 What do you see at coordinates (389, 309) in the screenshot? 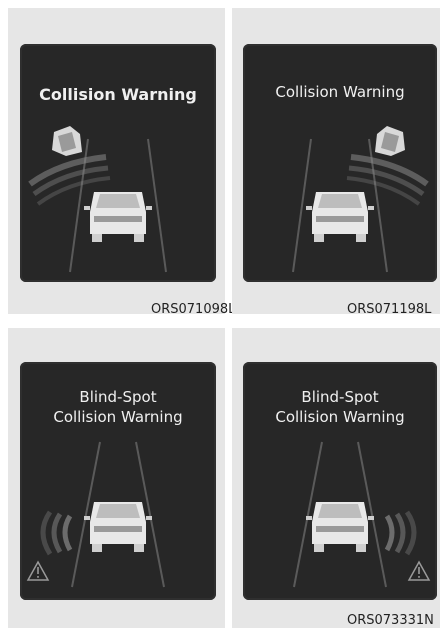
I see `figure-code-2: ORS071198L` at bounding box center [389, 309].